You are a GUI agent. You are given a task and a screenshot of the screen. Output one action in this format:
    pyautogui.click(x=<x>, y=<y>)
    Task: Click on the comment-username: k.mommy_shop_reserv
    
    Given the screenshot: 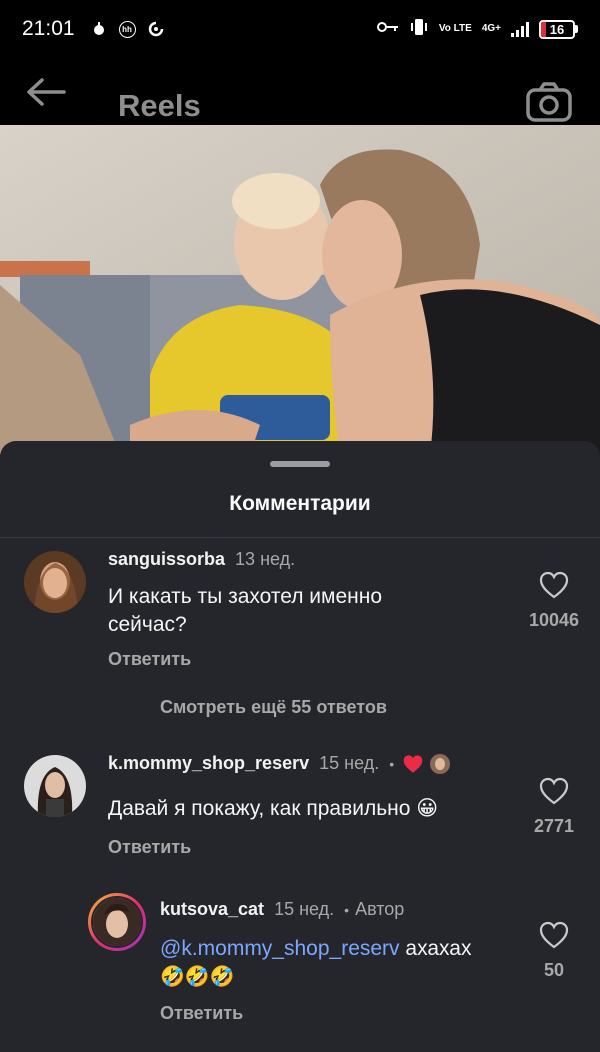 What is the action you would take?
    pyautogui.click(x=208, y=763)
    